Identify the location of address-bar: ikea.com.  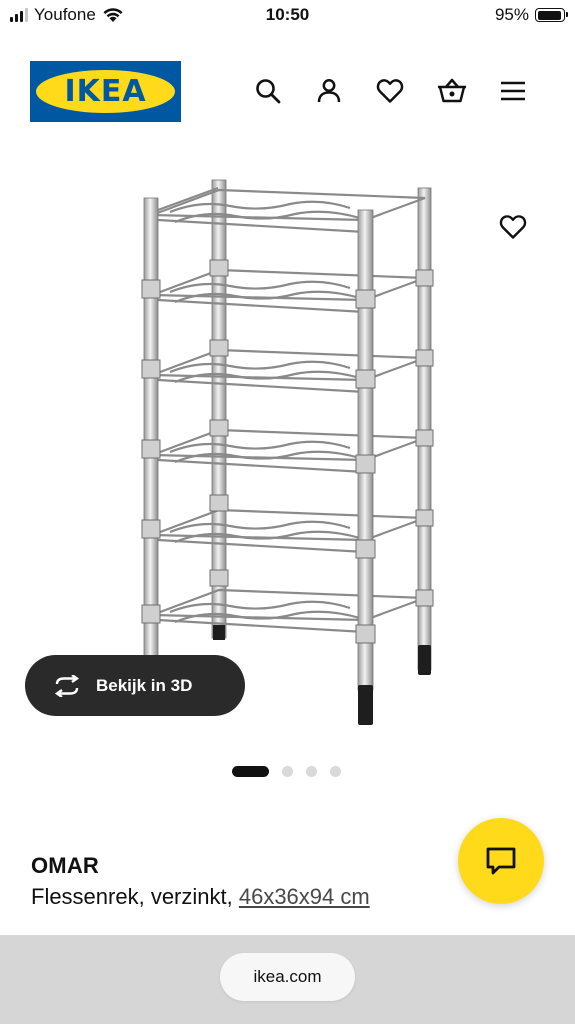
(287, 977).